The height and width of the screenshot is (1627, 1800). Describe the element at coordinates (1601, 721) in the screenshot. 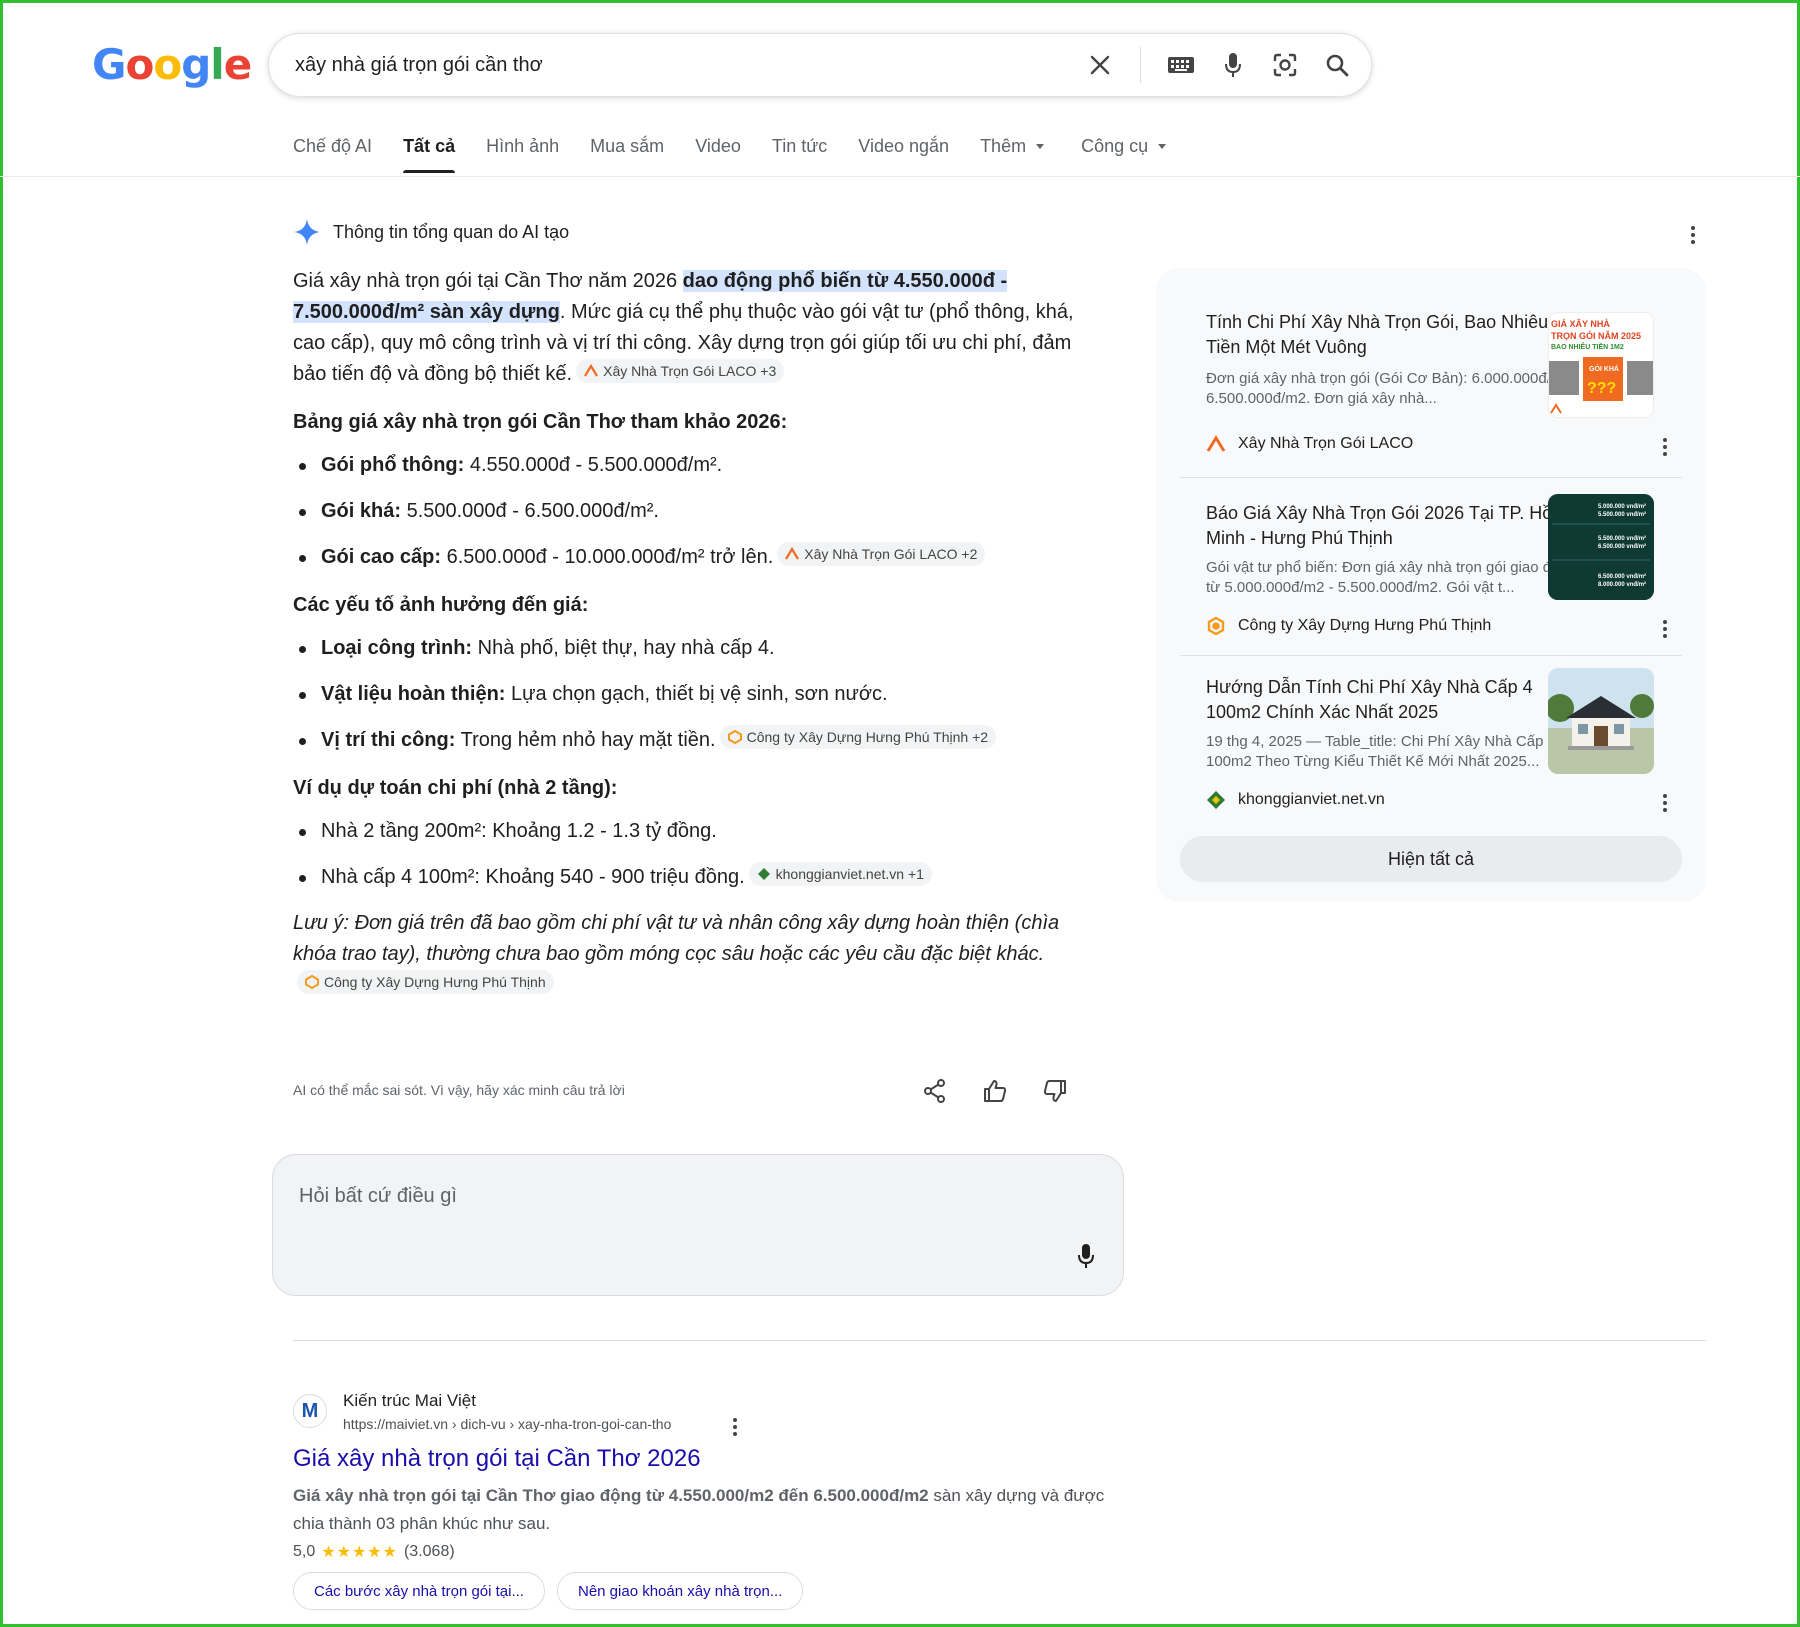

I see `source-thumbnail` at that location.